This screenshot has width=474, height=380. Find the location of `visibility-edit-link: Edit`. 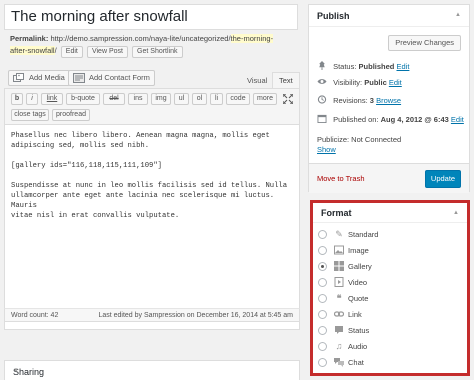

visibility-edit-link: Edit is located at coordinates (395, 82).